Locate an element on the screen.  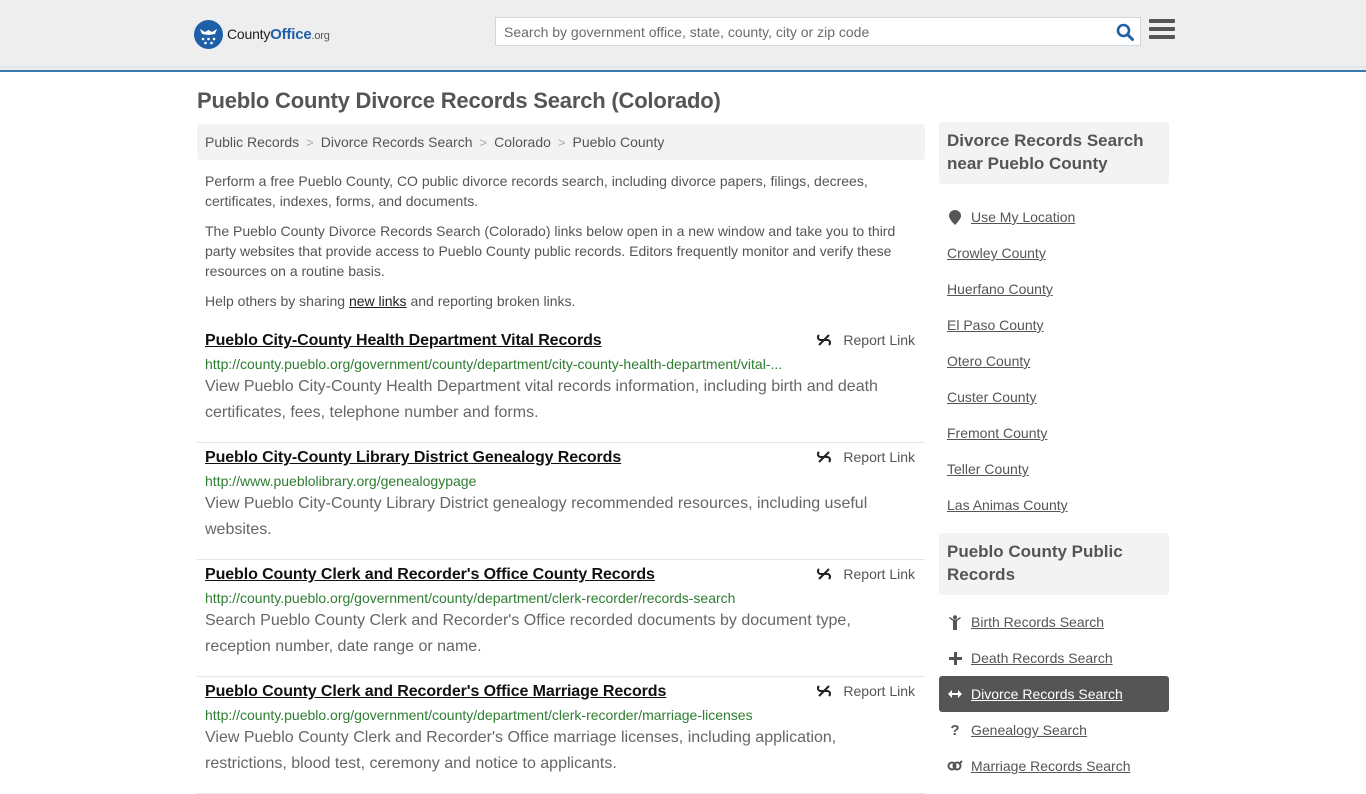
marriage-records-link: Marriage Records Search is located at coordinates (1051, 766).